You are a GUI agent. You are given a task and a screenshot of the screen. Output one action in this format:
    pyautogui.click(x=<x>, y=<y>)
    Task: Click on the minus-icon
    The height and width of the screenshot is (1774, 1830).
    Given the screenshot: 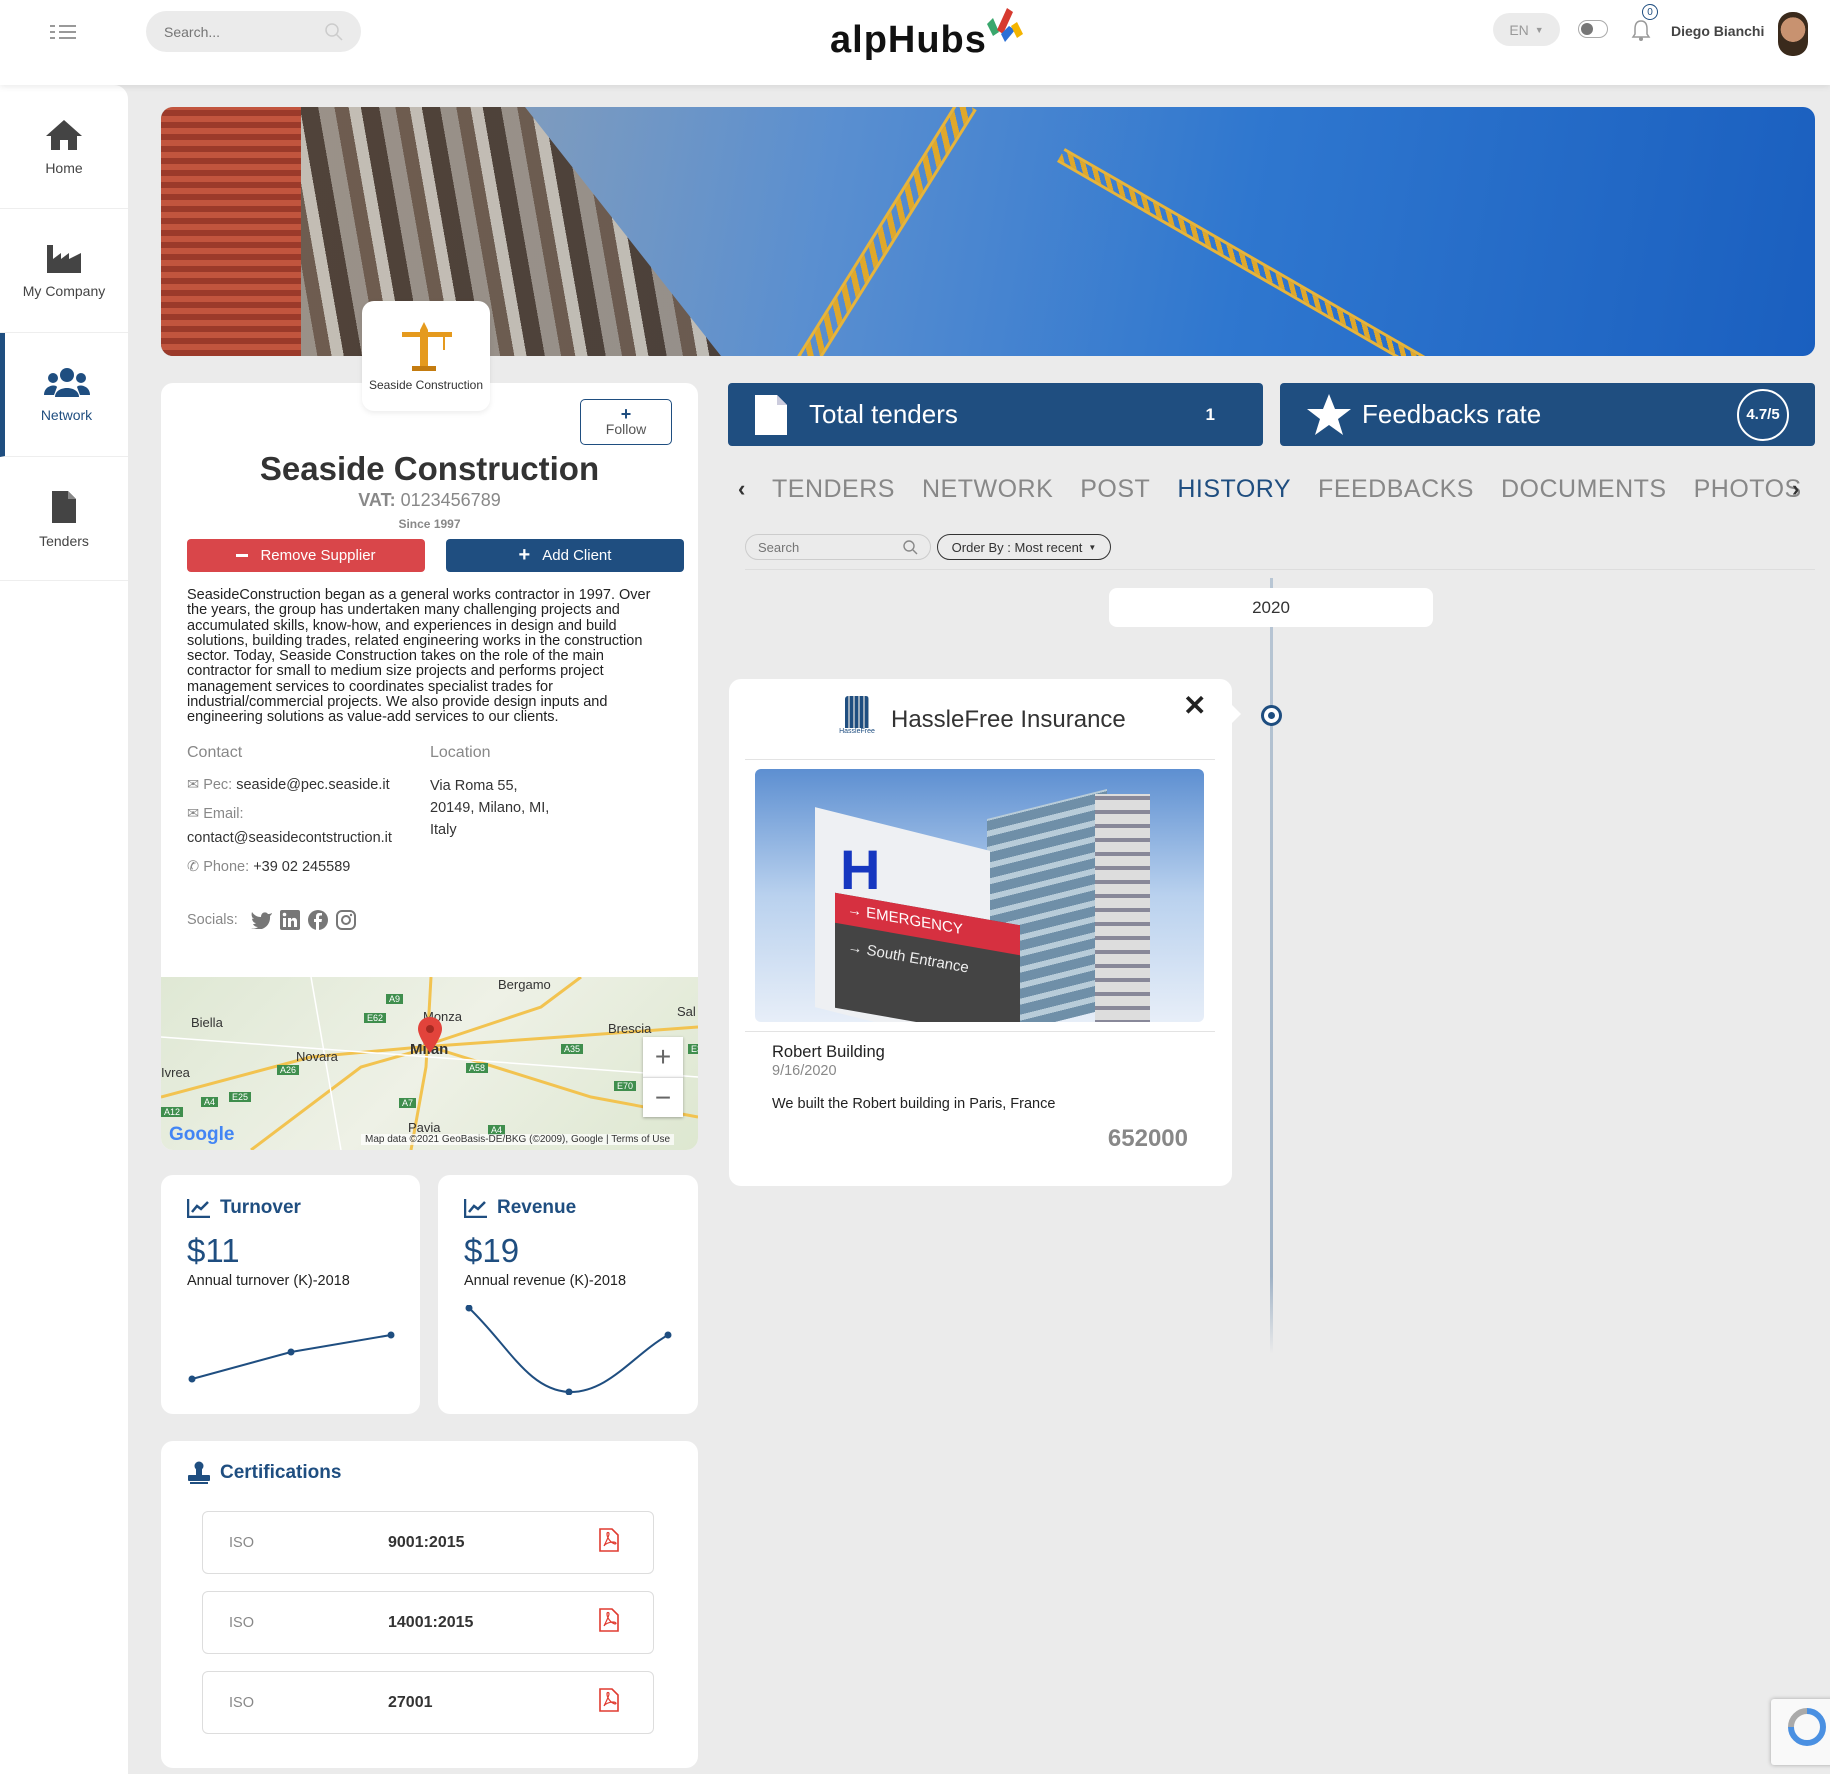 What is the action you would take?
    pyautogui.click(x=242, y=555)
    